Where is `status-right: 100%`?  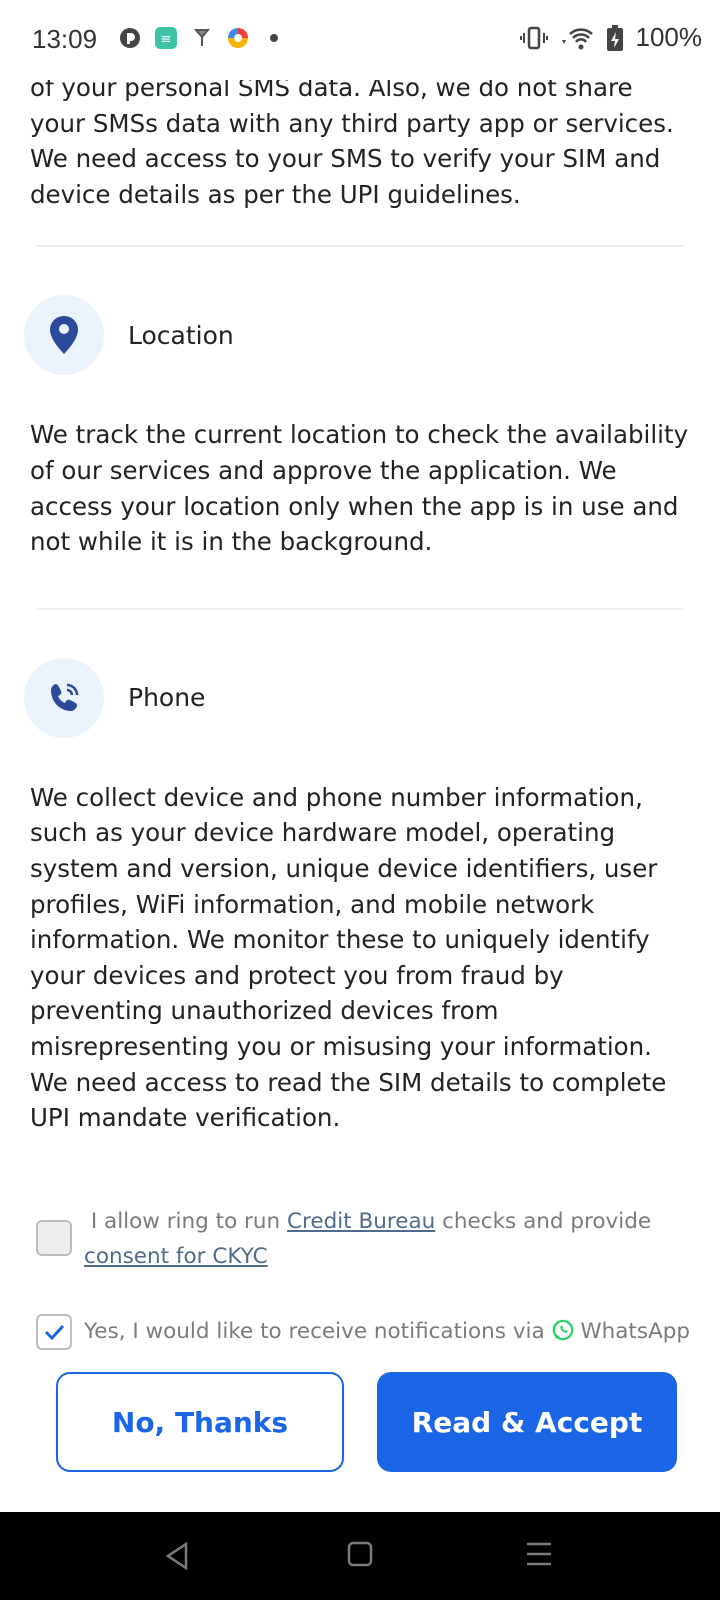
status-right: 100% is located at coordinates (611, 37).